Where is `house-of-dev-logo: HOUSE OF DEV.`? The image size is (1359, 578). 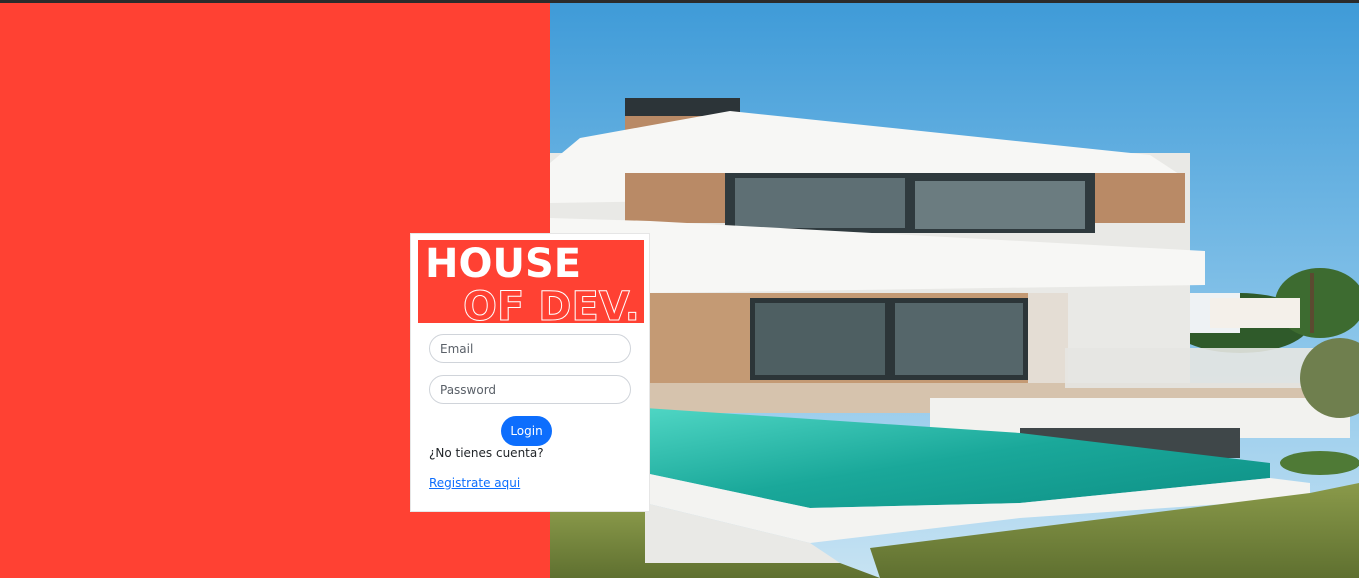
house-of-dev-logo: HOUSE OF DEV. is located at coordinates (531, 281).